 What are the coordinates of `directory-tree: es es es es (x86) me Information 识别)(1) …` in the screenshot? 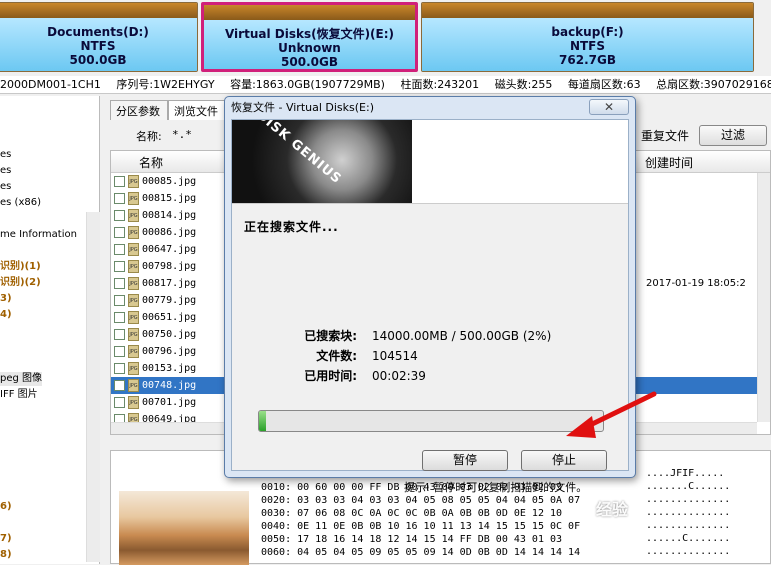 It's located at (50, 330).